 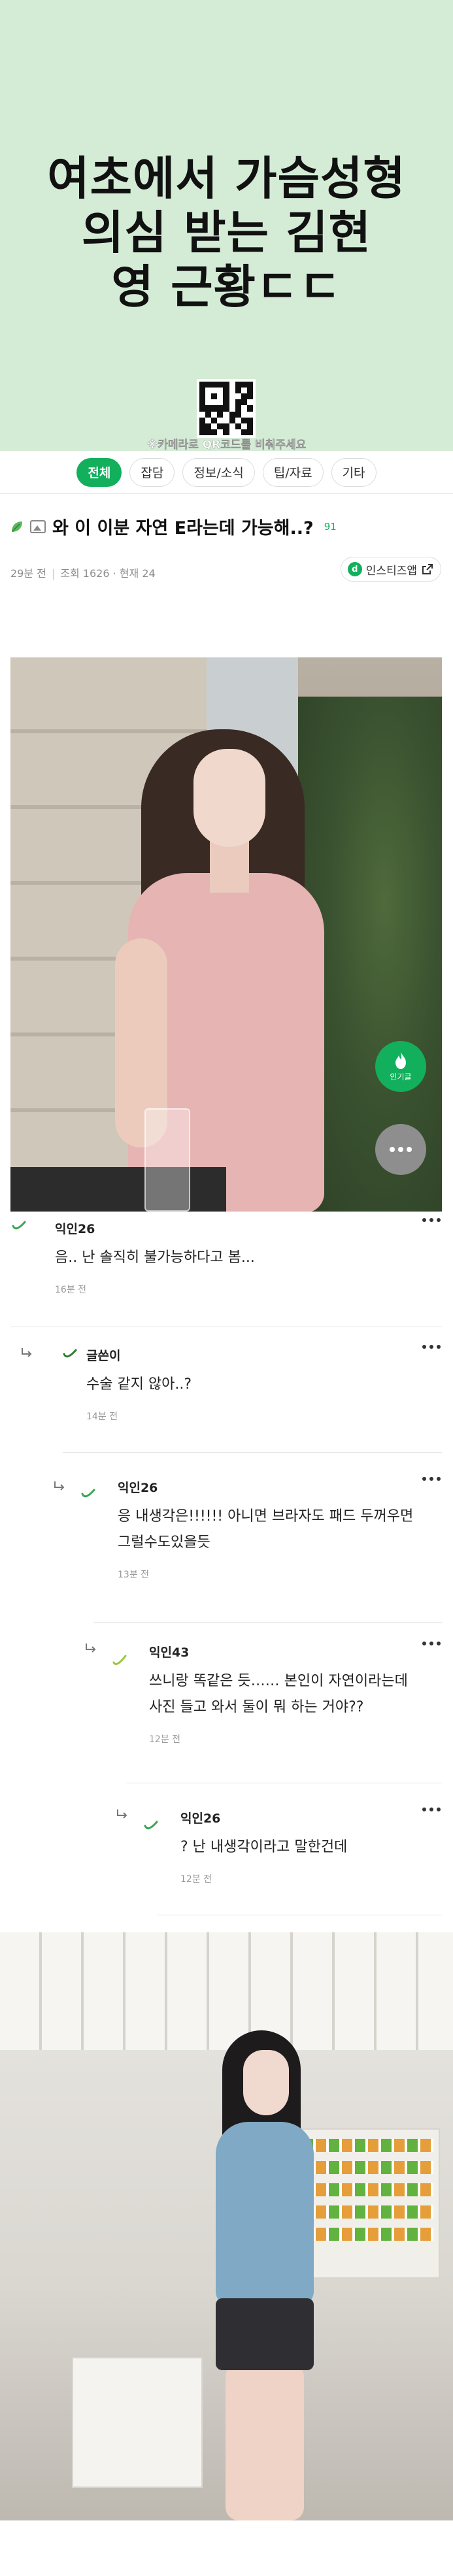 What do you see at coordinates (226, 445) in the screenshot?
I see `qr-caption: ※카메라로 QR코드를 비춰주세요` at bounding box center [226, 445].